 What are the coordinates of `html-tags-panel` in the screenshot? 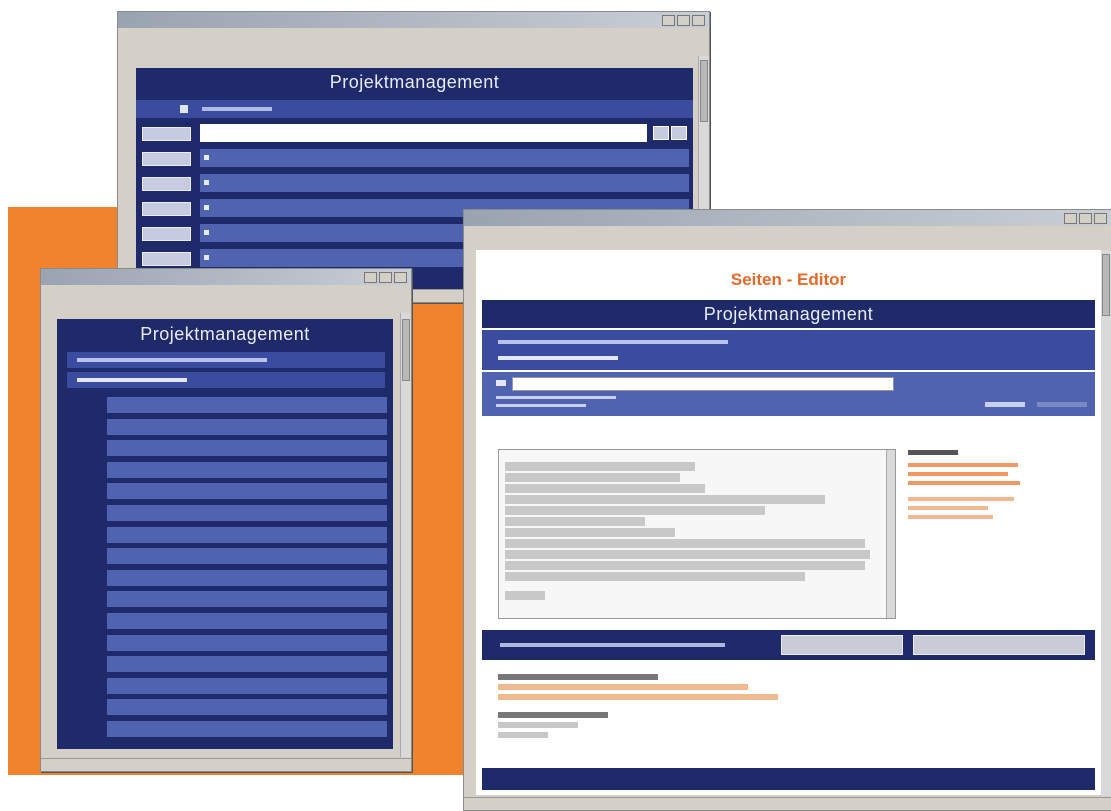 It's located at (998, 487).